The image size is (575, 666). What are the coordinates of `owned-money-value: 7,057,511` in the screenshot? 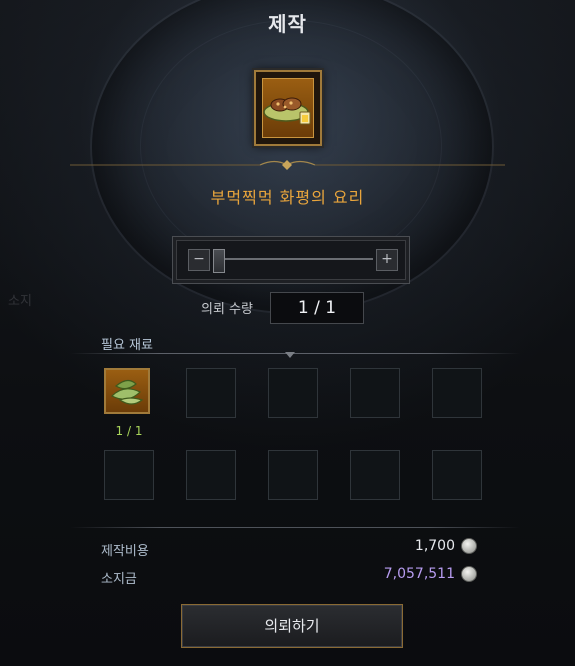 It's located at (419, 574).